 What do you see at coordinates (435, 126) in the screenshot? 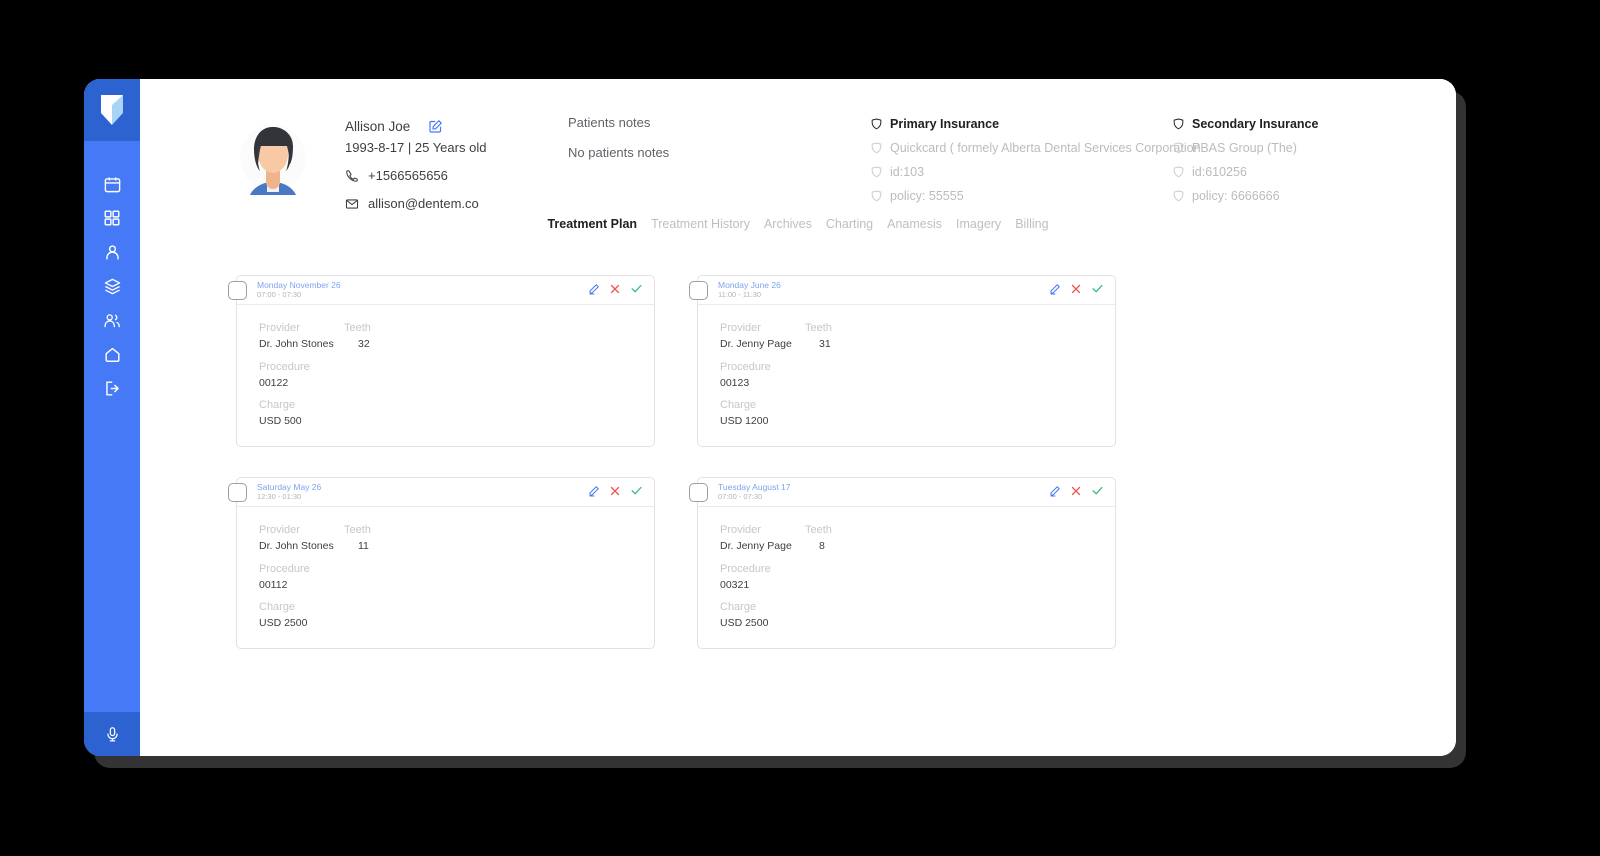
I see `edit-patient-icon` at bounding box center [435, 126].